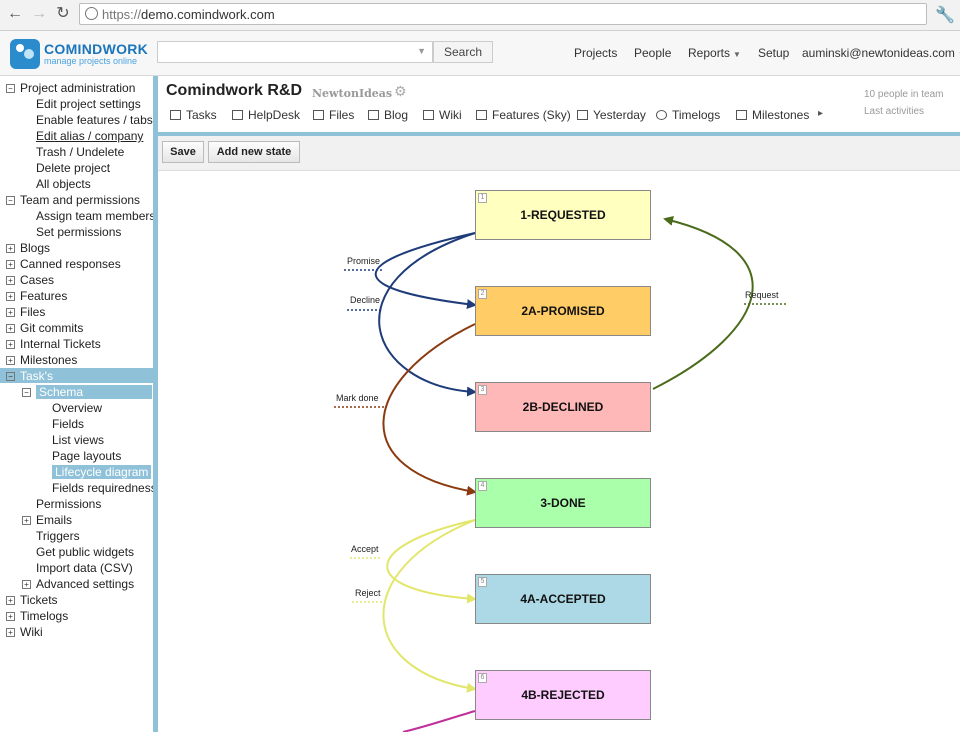  I want to click on nav-reports: Reports ▼, so click(714, 53).